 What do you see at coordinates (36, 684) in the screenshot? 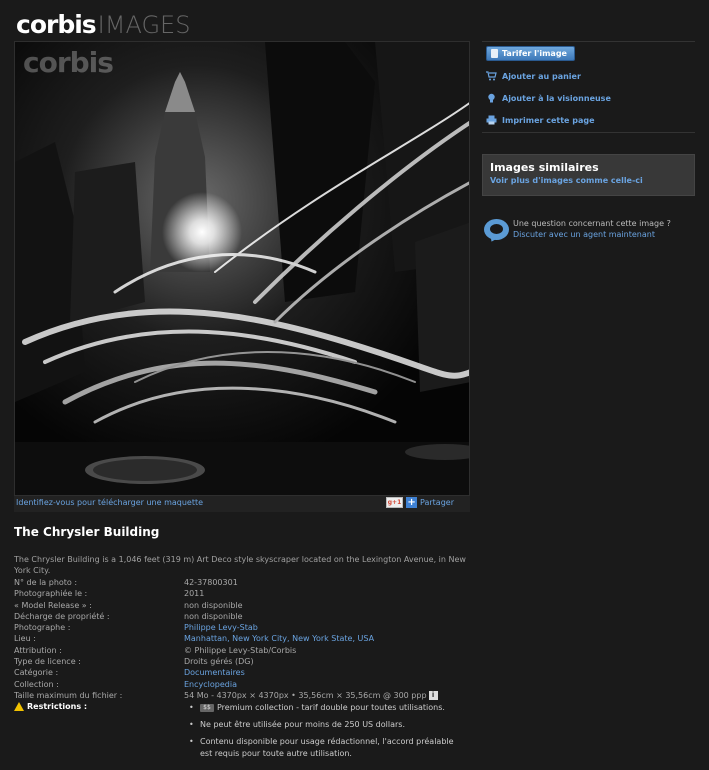
I see `meta-label: Collection :` at bounding box center [36, 684].